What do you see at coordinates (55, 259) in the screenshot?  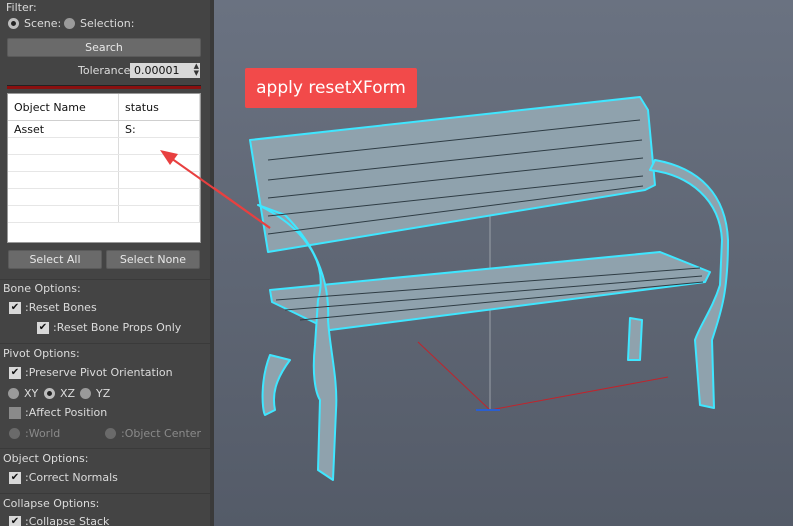 I see `select-all-button: Select All` at bounding box center [55, 259].